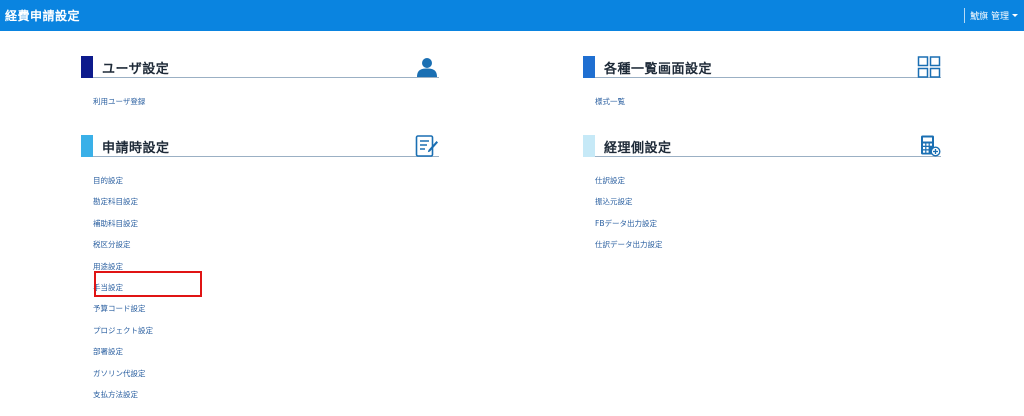  I want to click on edit-form-icon, so click(427, 146).